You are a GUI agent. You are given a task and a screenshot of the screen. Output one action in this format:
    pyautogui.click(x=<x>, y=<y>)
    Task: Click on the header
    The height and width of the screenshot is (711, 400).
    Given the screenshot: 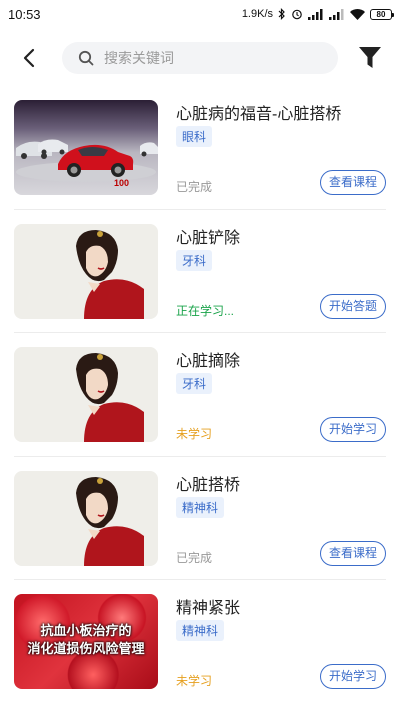 What is the action you would take?
    pyautogui.click(x=200, y=58)
    